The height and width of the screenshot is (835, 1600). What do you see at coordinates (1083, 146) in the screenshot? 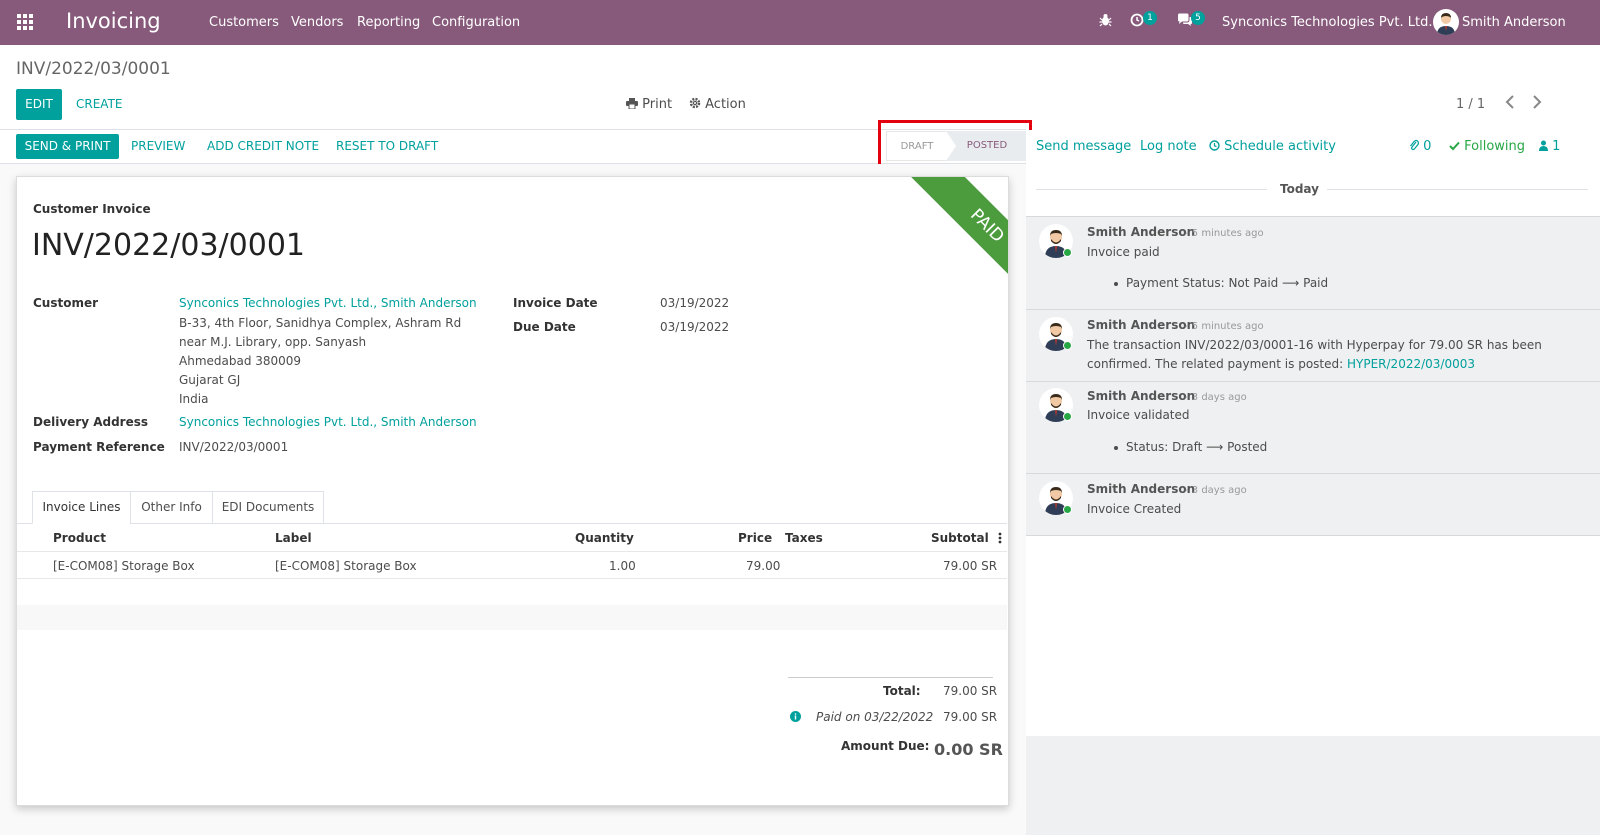
I see `send-message-button: Send message` at bounding box center [1083, 146].